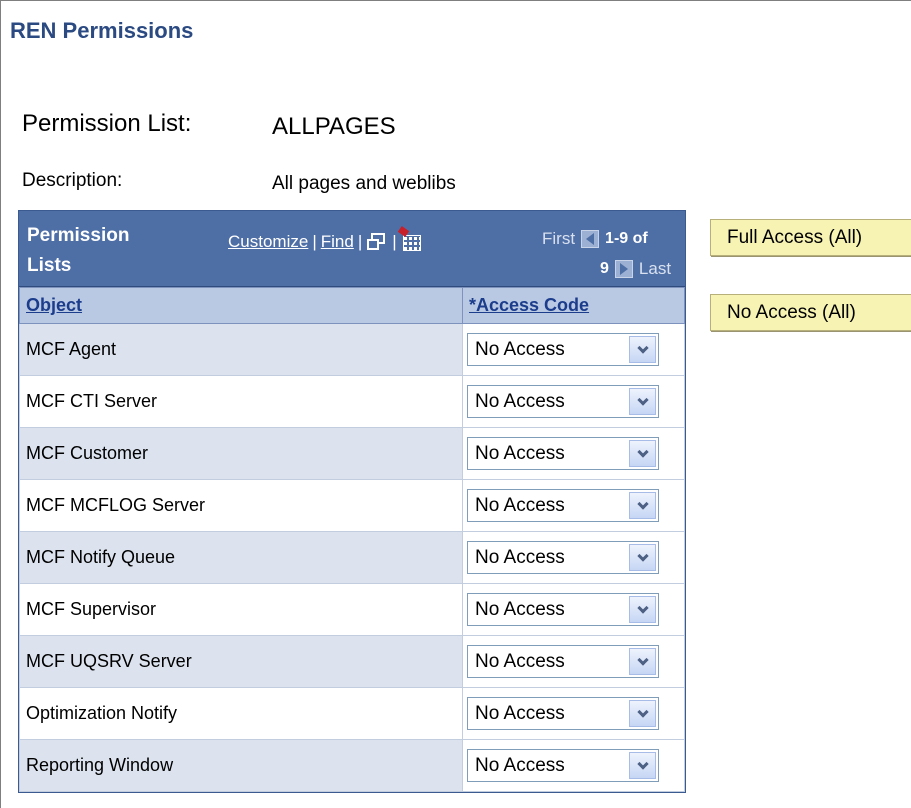 This screenshot has width=911, height=808. I want to click on column-header-object: Object, so click(241, 305).